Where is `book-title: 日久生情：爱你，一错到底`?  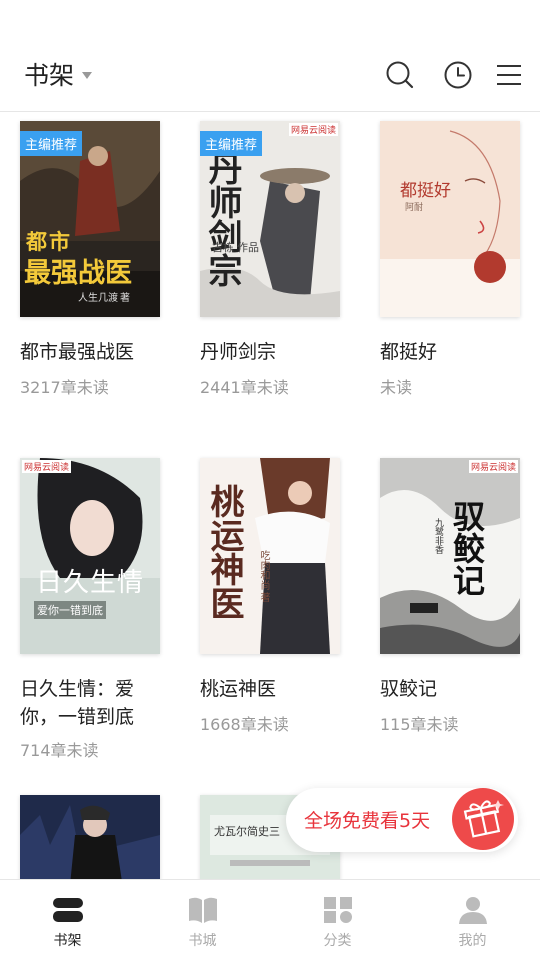
book-title: 日久生情：爱你，一错到底 is located at coordinates (77, 703).